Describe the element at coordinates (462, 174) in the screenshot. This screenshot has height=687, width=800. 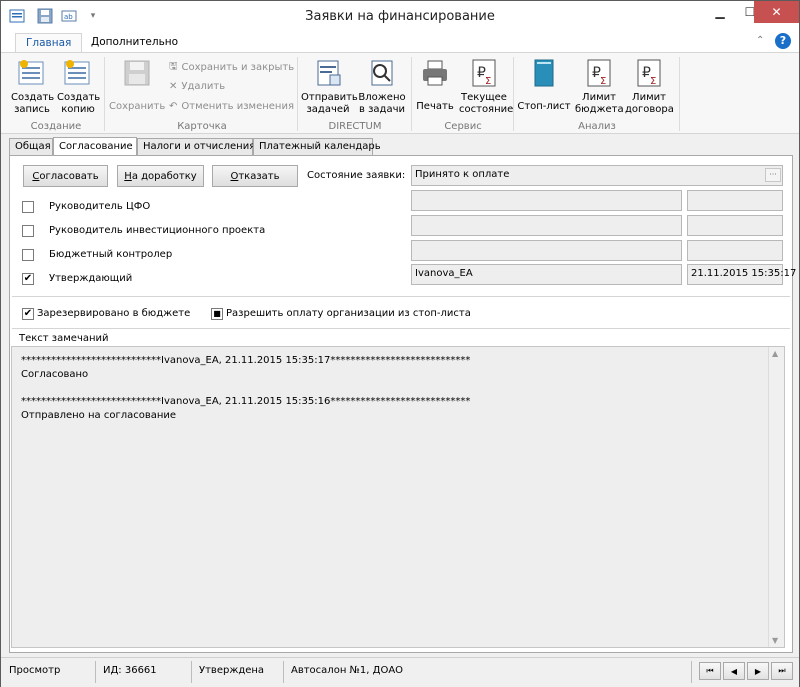
I see `state-value: Принято к оплате` at that location.